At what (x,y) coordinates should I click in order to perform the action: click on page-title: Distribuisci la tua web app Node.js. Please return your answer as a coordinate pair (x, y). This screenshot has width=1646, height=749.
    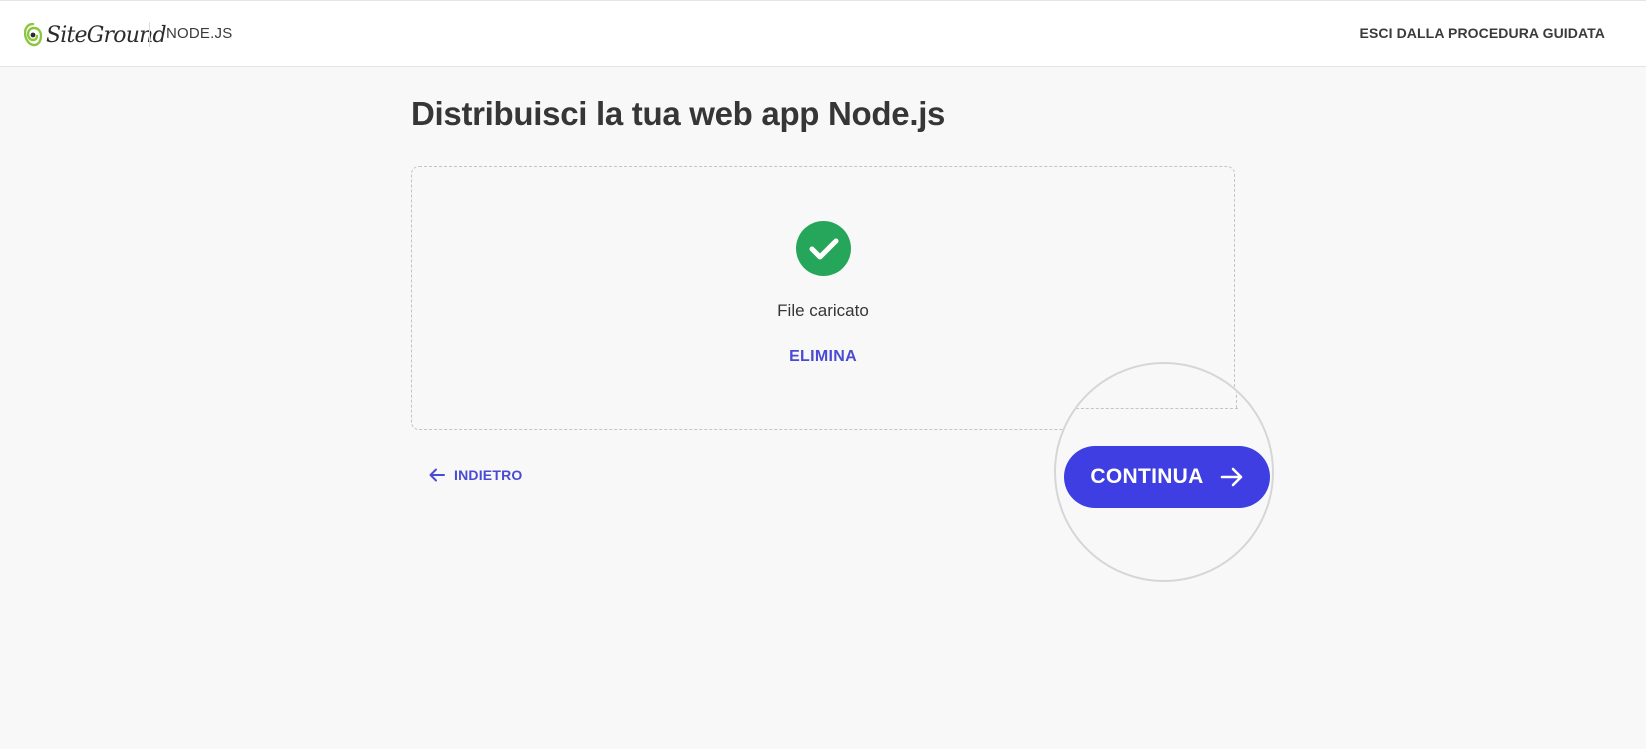
    Looking at the image, I should click on (678, 113).